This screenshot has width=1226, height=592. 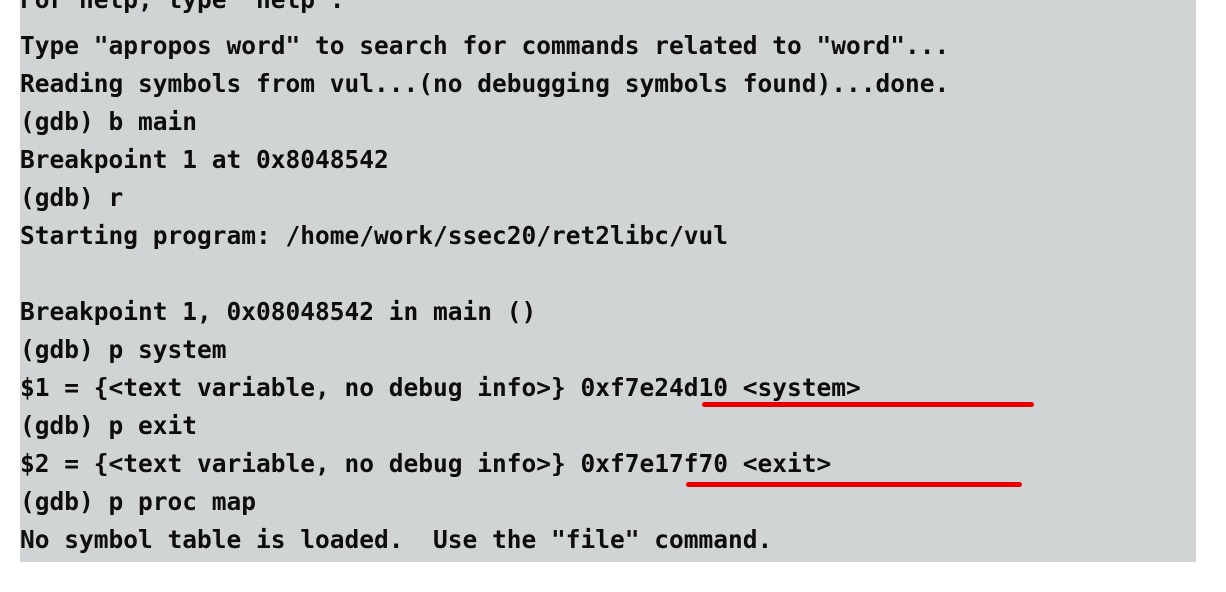 I want to click on terminal-line-cmd-r: (gdb) r, so click(x=72, y=197).